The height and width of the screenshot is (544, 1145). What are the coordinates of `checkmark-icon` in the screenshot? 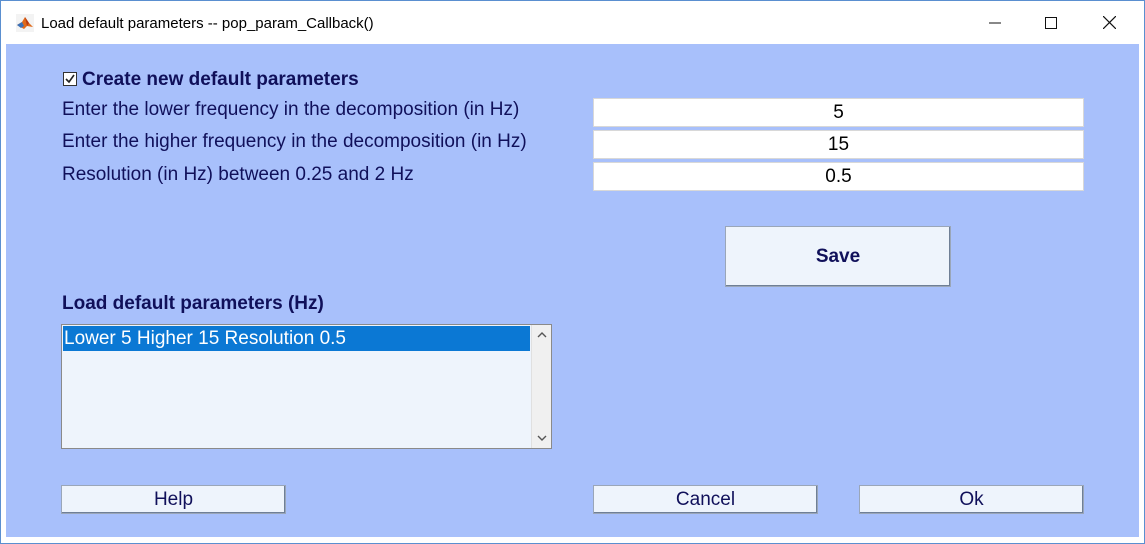 It's located at (70, 79).